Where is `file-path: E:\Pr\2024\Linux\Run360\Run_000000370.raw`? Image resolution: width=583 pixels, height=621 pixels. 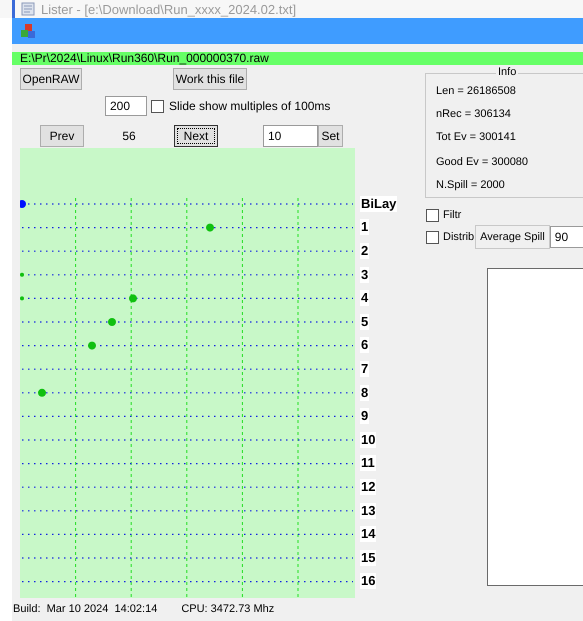
file-path: E:\Pr\2024\Linux\Run360\Run_000000370.raw is located at coordinates (297, 58).